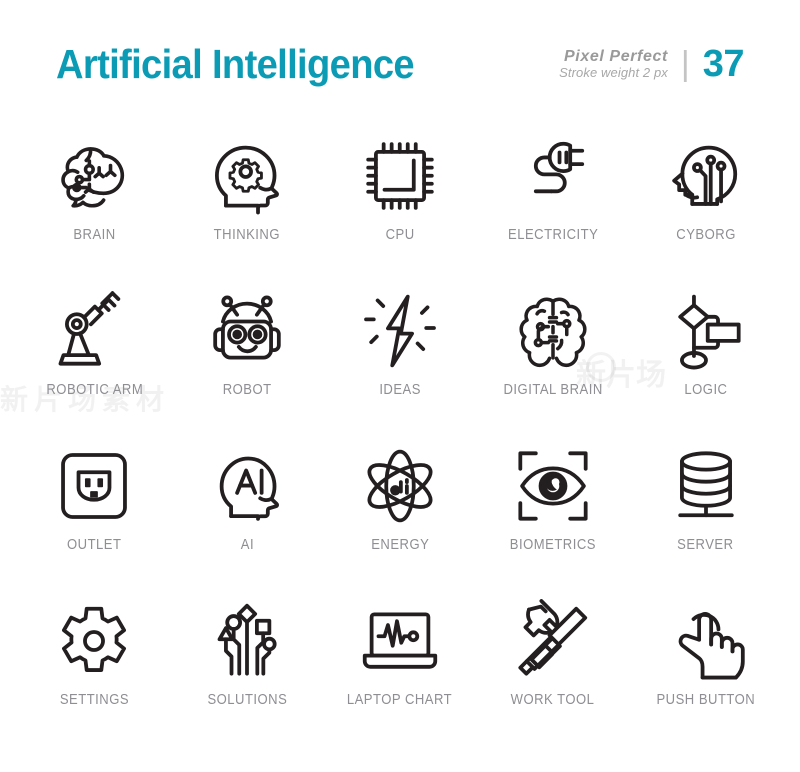 This screenshot has width=800, height=772. What do you see at coordinates (705, 235) in the screenshot?
I see `icon-label: CYBORG` at bounding box center [705, 235].